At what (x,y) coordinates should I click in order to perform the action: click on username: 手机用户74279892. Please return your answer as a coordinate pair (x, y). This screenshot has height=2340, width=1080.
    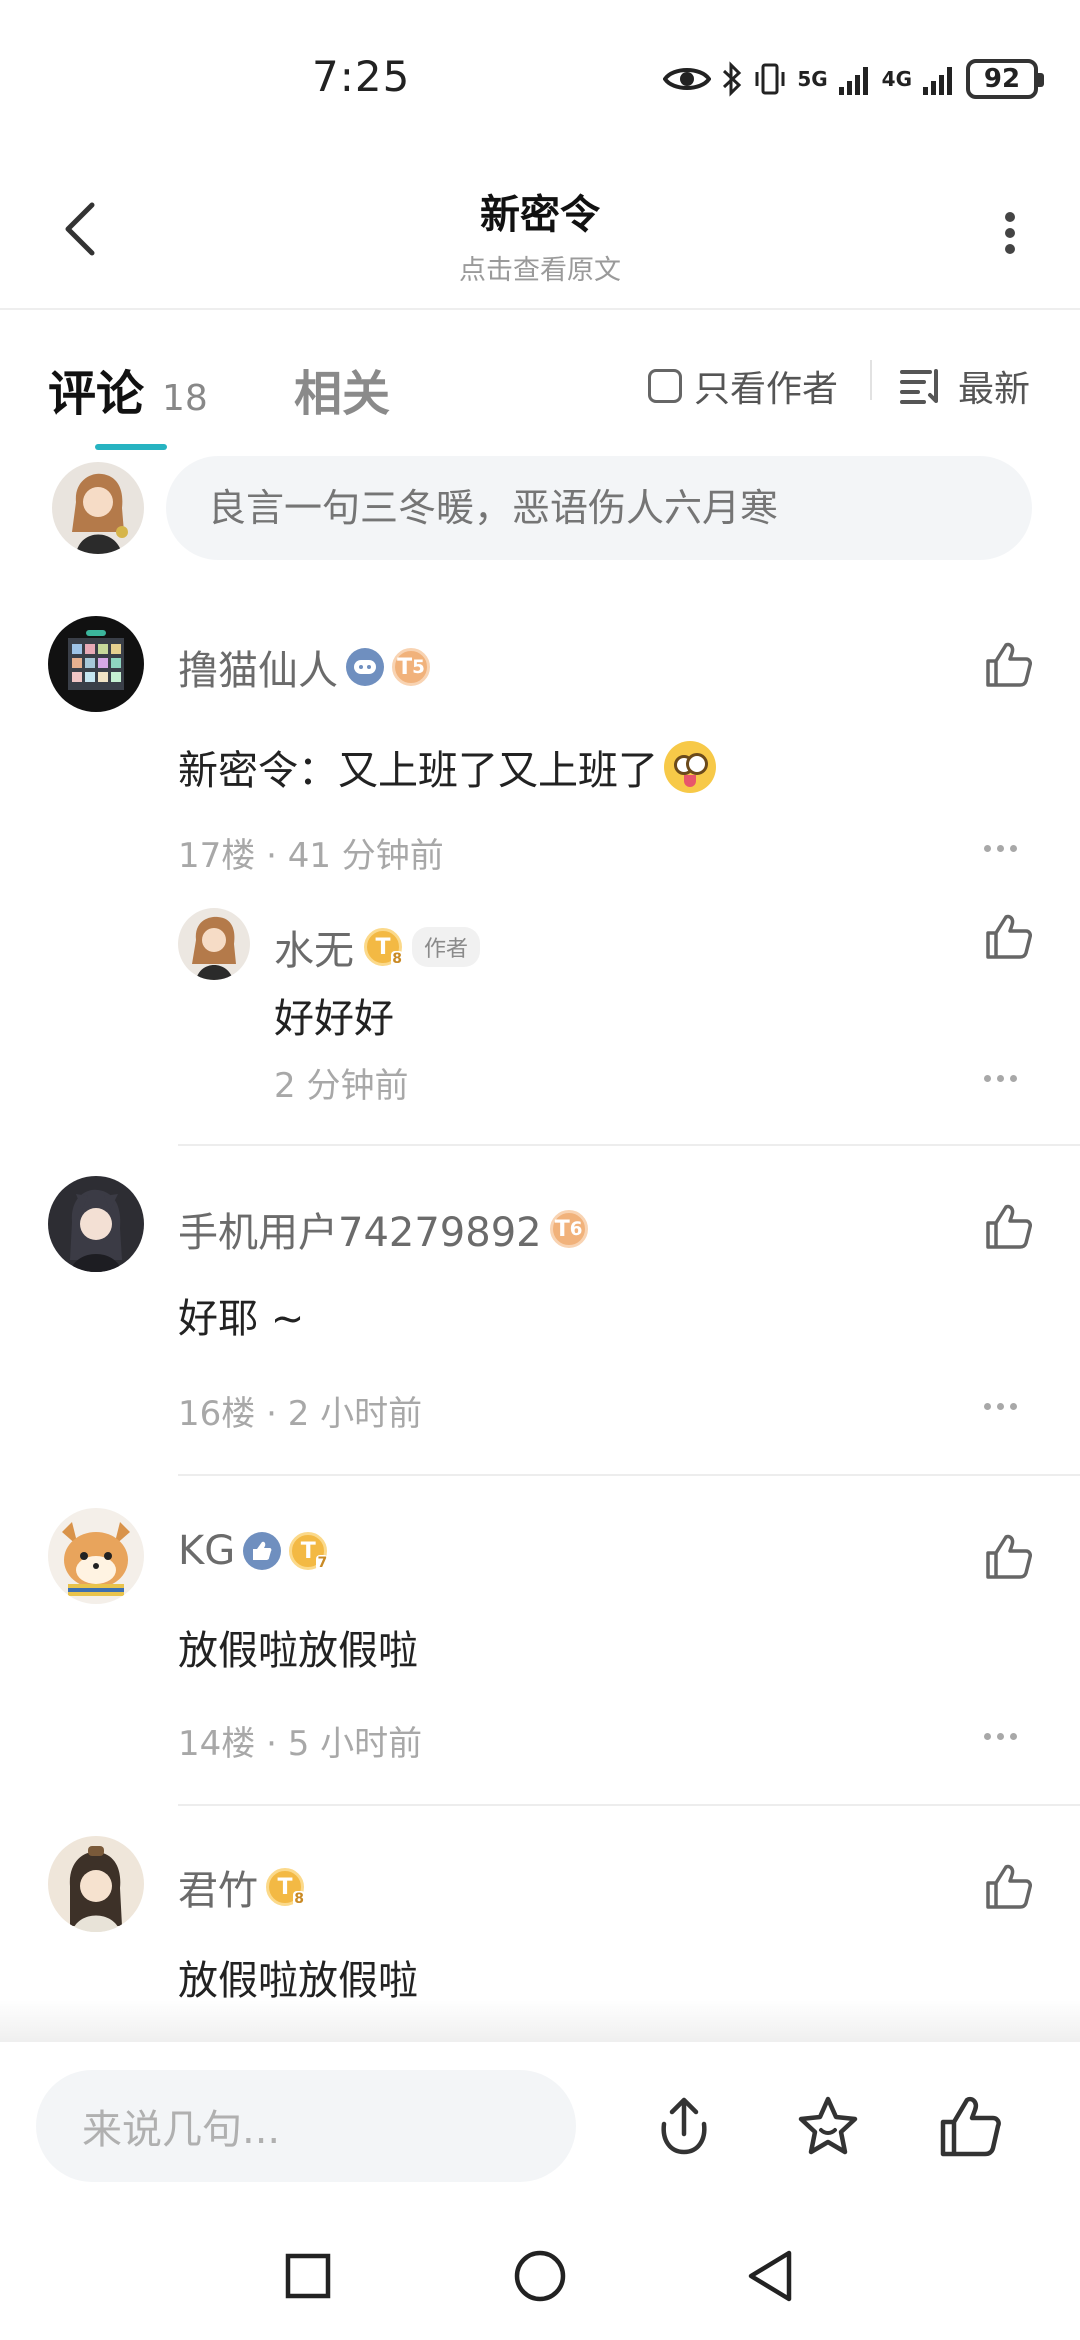
    Looking at the image, I should click on (360, 1229).